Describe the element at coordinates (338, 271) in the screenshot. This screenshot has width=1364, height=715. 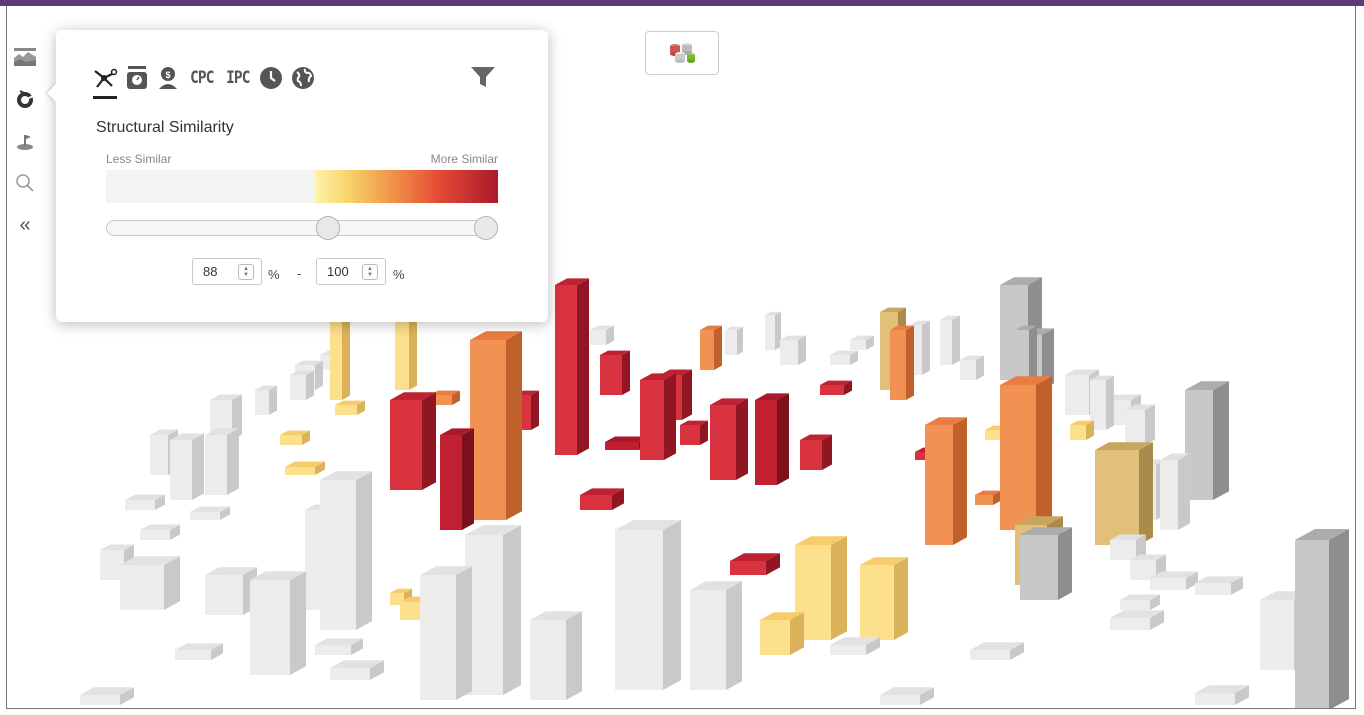
I see `max-percent-value: 100` at that location.